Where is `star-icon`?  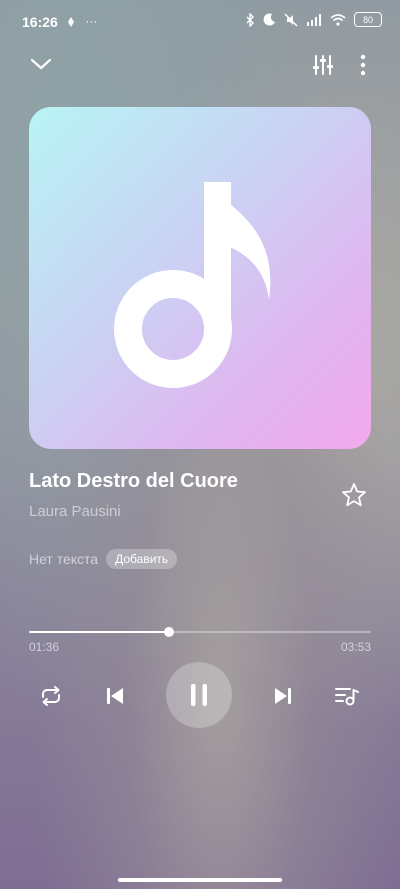 star-icon is located at coordinates (354, 495).